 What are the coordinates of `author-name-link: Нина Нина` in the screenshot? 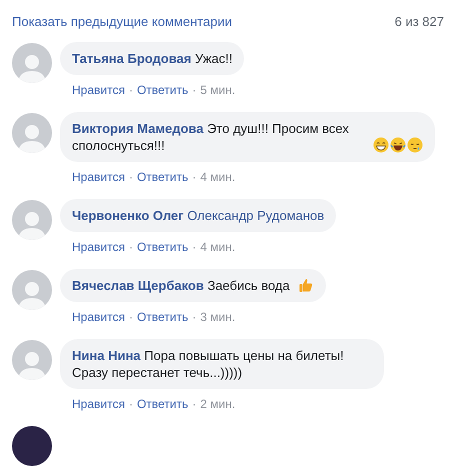 It's located at (106, 355).